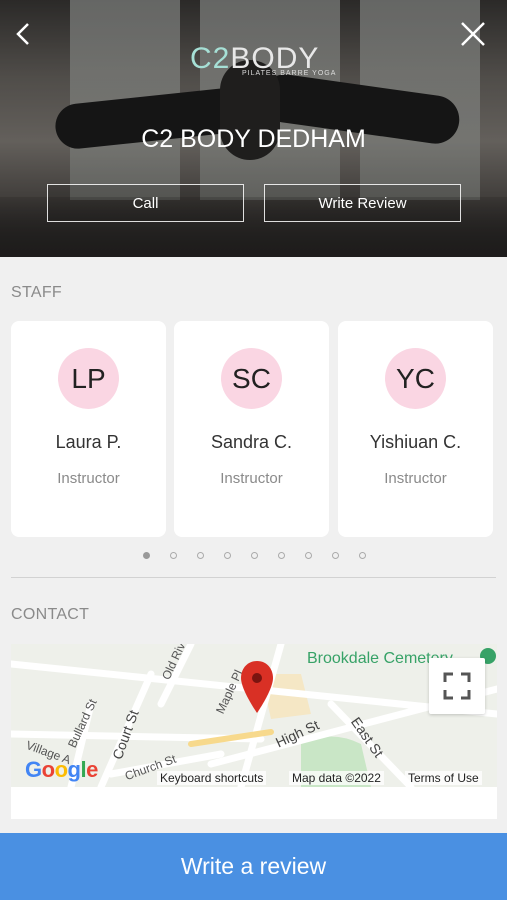 The image size is (507, 900). I want to click on staff-card: LP Laura P. Instructor, so click(88, 429).